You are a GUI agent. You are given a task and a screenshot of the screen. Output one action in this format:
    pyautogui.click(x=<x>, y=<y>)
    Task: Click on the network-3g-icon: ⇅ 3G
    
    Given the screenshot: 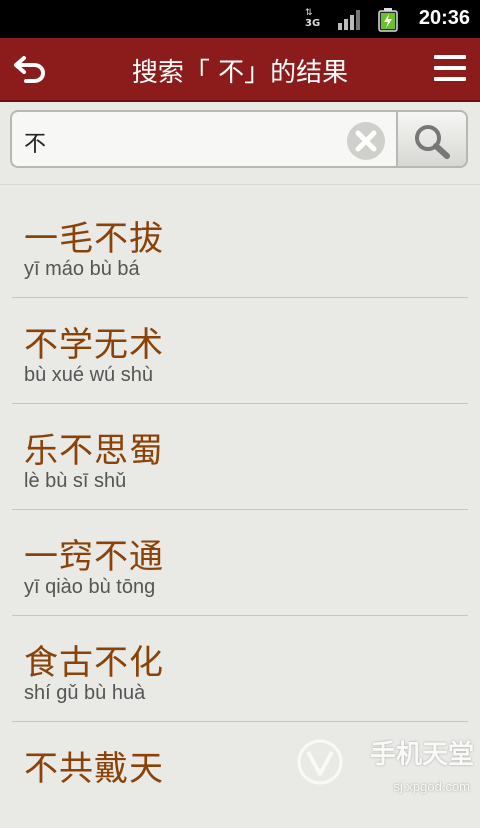 What is the action you would take?
    pyautogui.click(x=313, y=18)
    